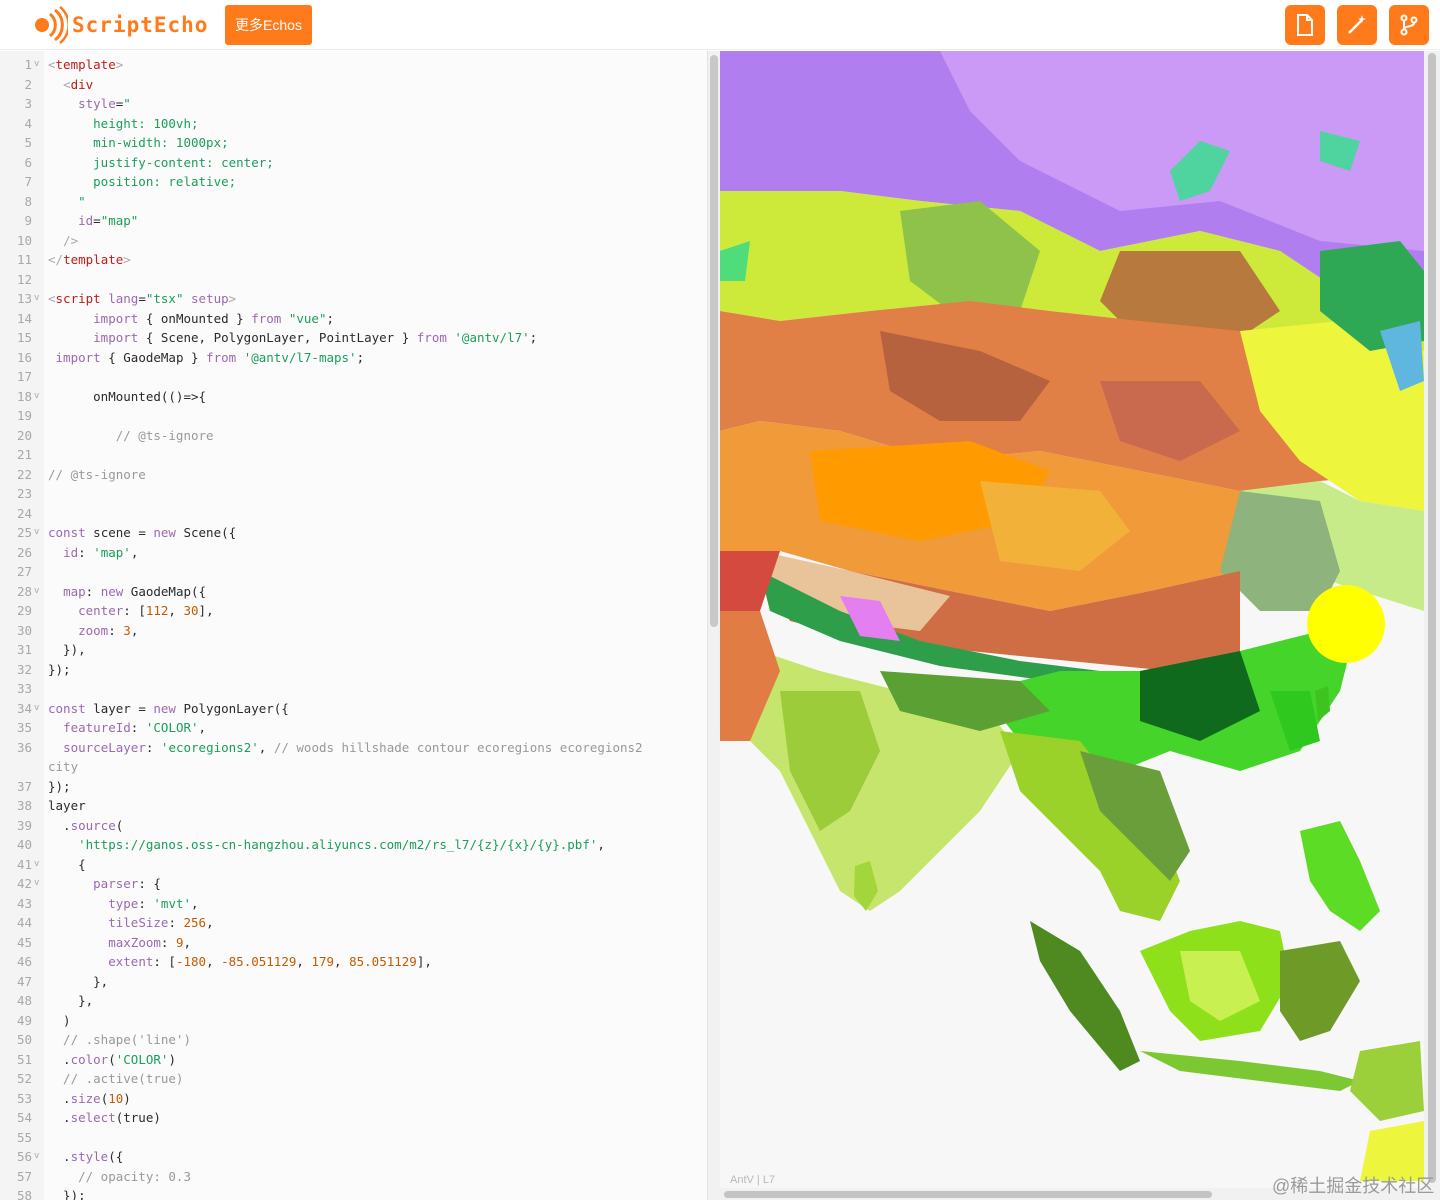 The height and width of the screenshot is (1200, 1440). I want to click on line-number: 30, so click(24, 630).